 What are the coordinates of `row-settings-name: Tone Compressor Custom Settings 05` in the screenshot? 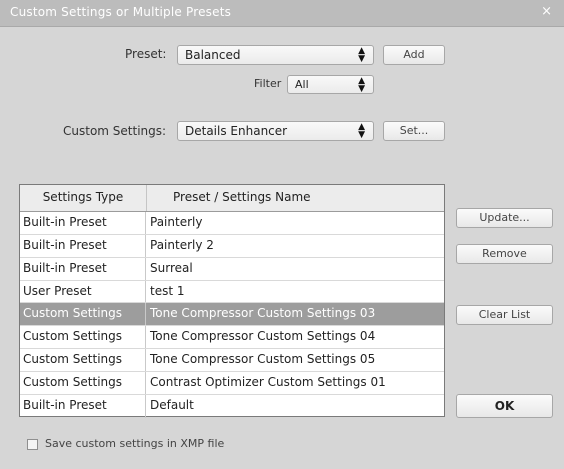 It's located at (263, 359).